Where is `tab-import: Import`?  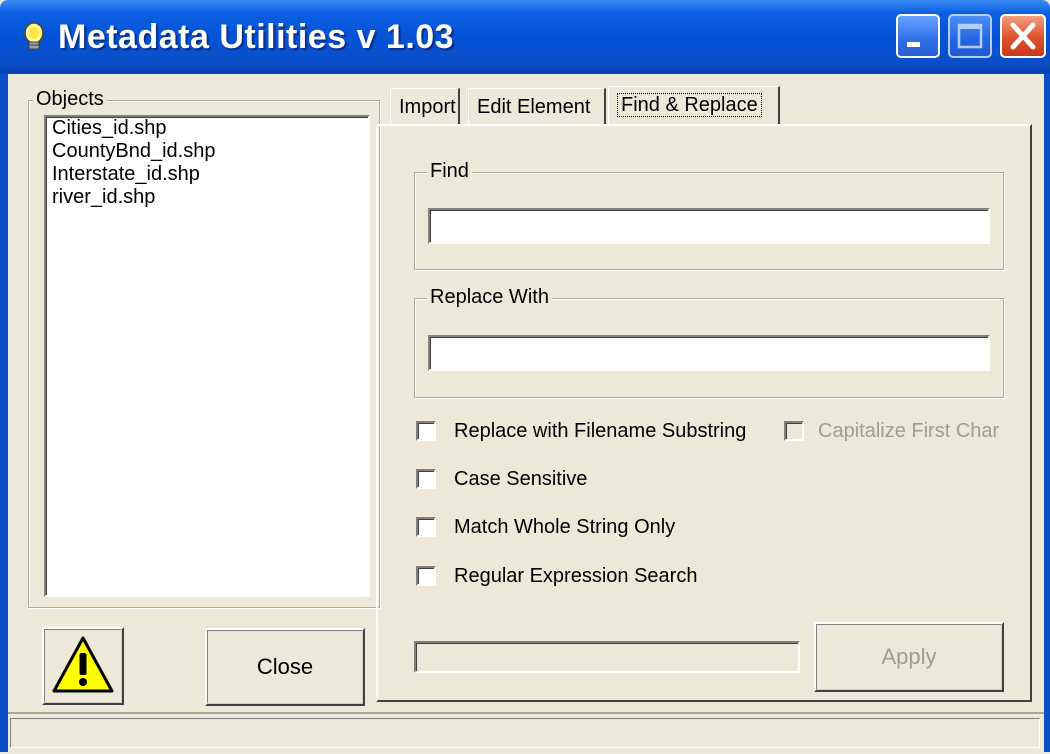 tab-import: Import is located at coordinates (425, 106).